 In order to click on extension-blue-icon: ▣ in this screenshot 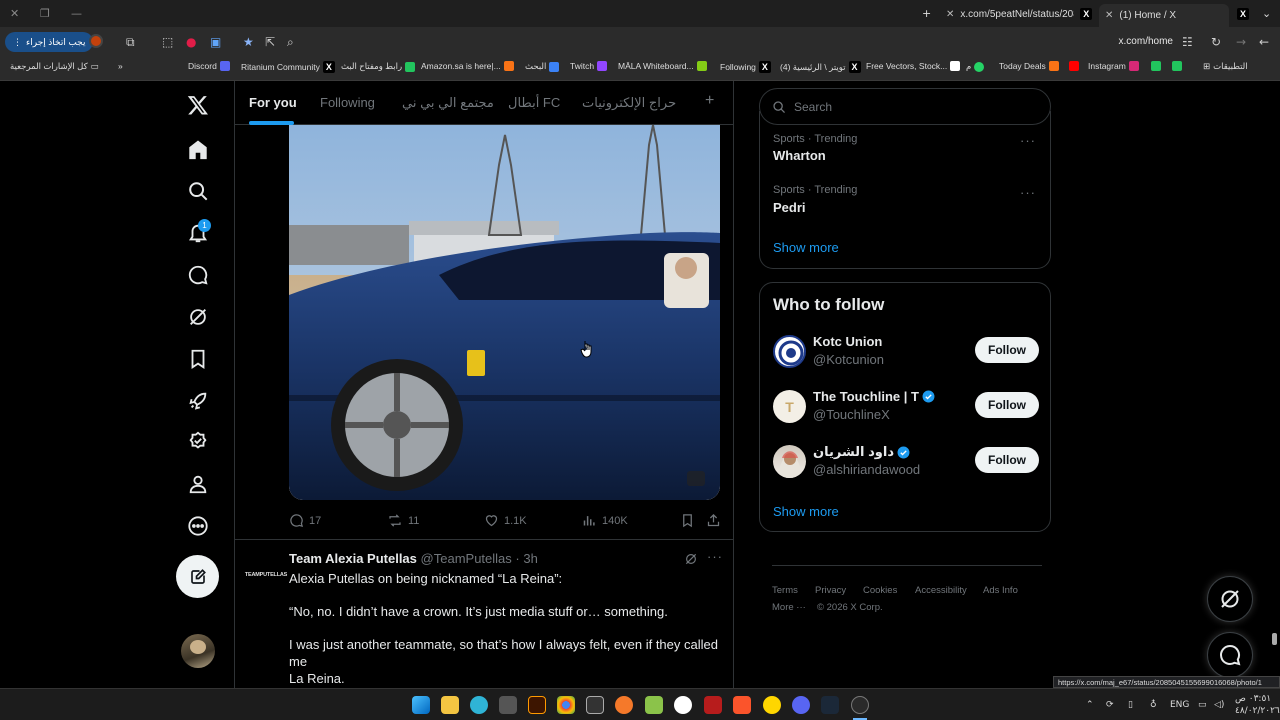, I will do `click(215, 42)`.